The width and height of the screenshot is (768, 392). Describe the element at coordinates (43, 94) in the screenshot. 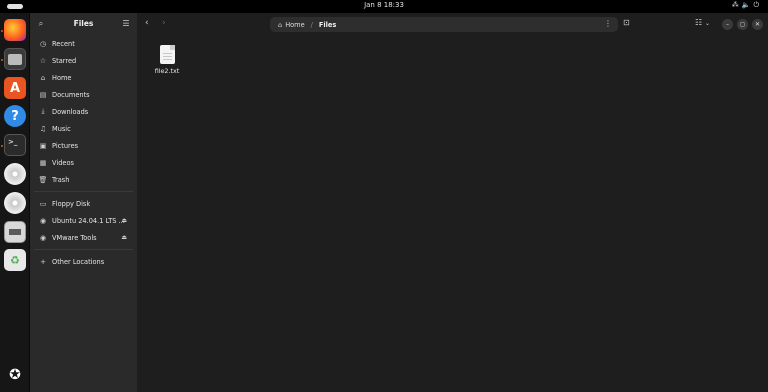

I see `document-icon: ▤` at that location.